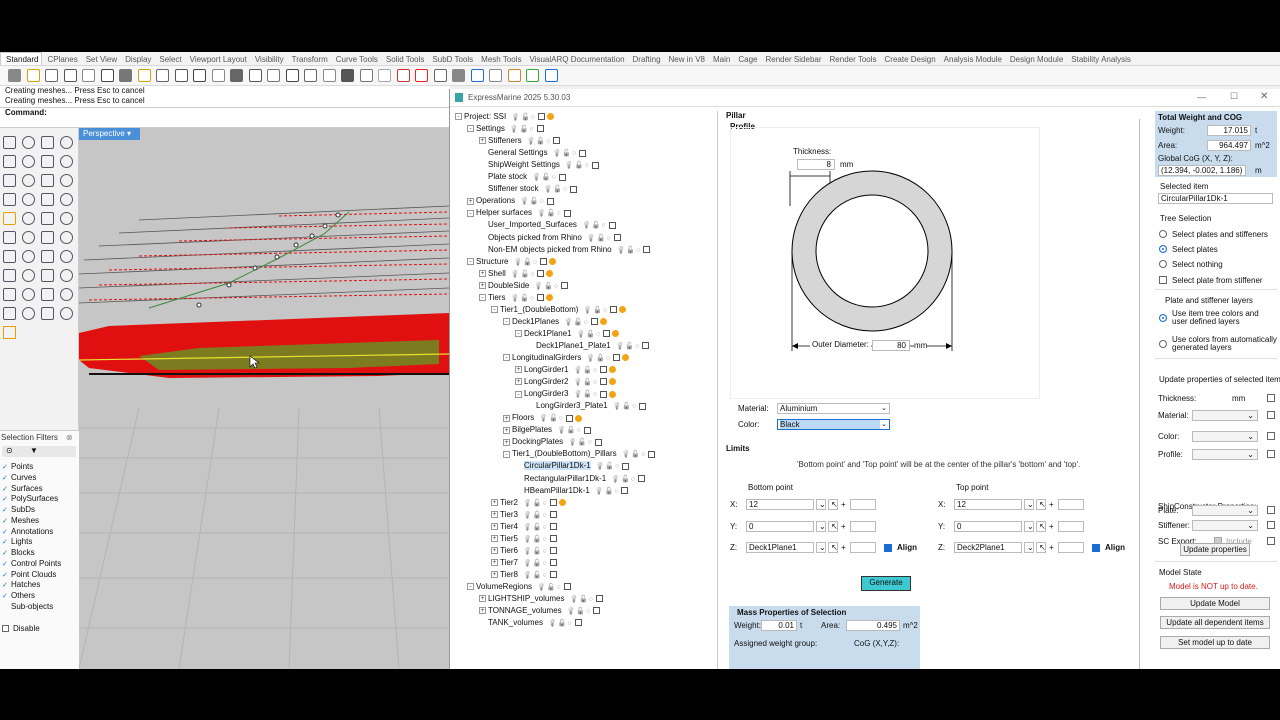 The image size is (1280, 720). Describe the element at coordinates (780, 547) in the screenshot. I see `bottom-z-input: Deck1Plane1` at that location.